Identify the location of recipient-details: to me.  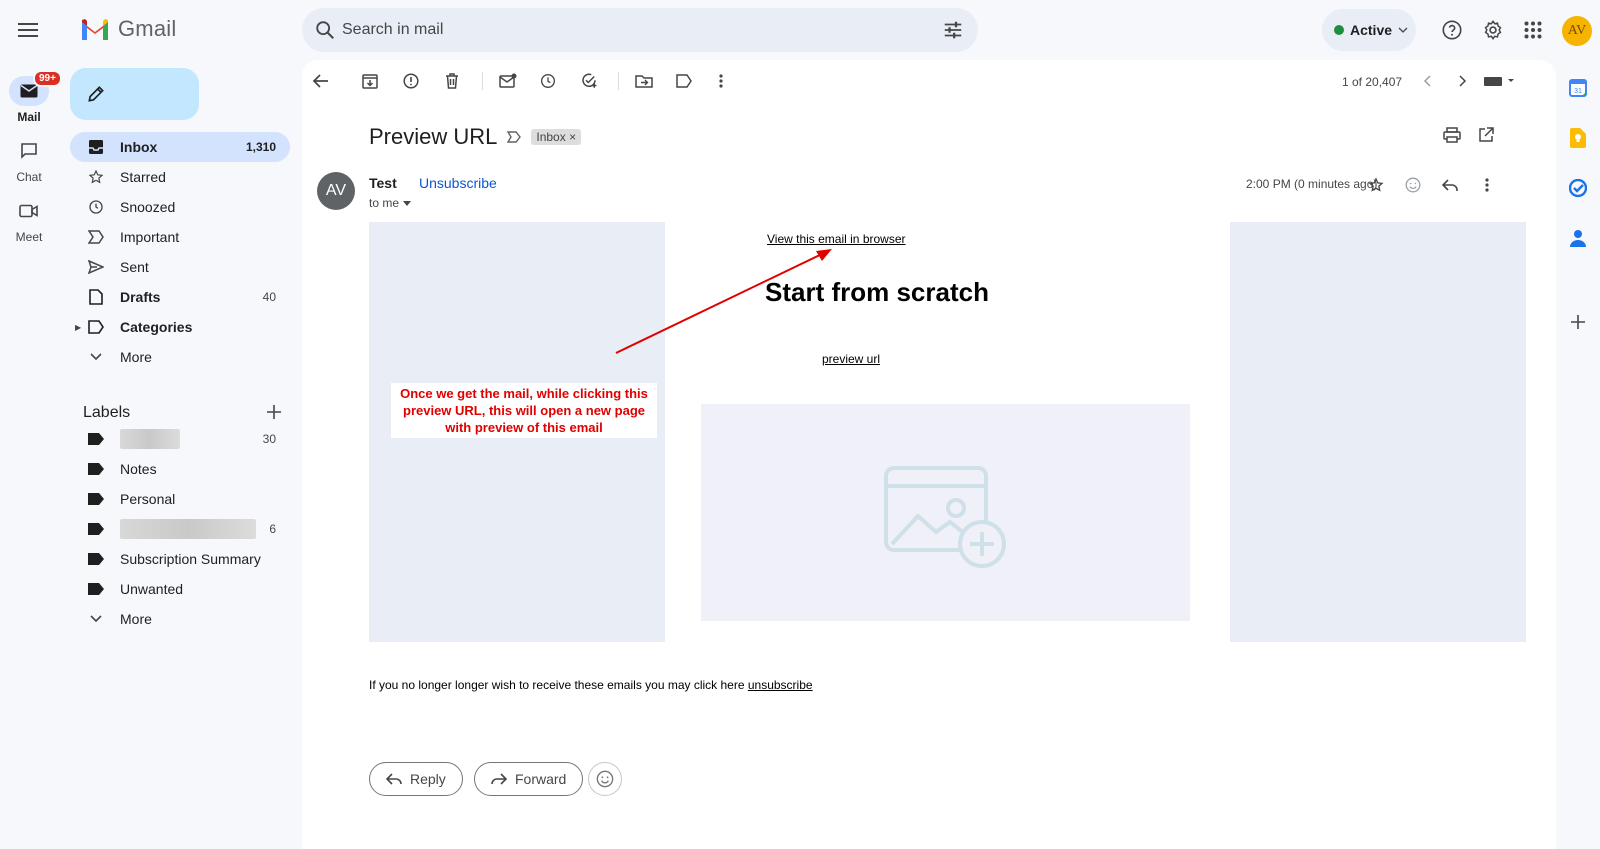
(390, 203).